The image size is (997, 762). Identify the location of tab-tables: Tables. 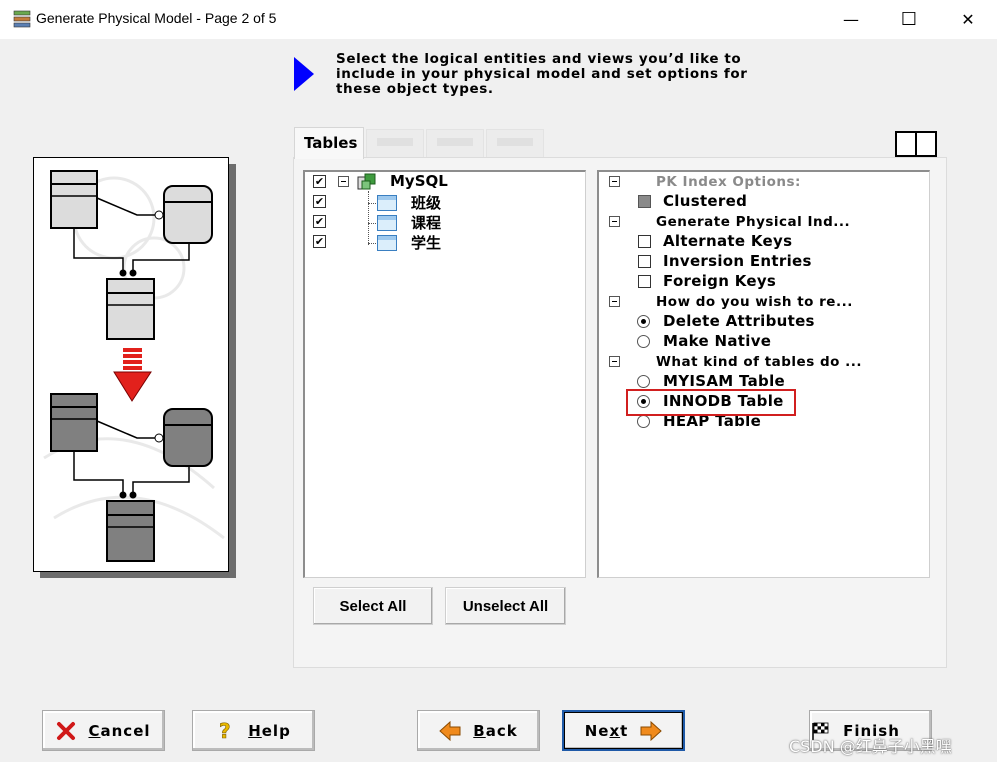
(329, 143).